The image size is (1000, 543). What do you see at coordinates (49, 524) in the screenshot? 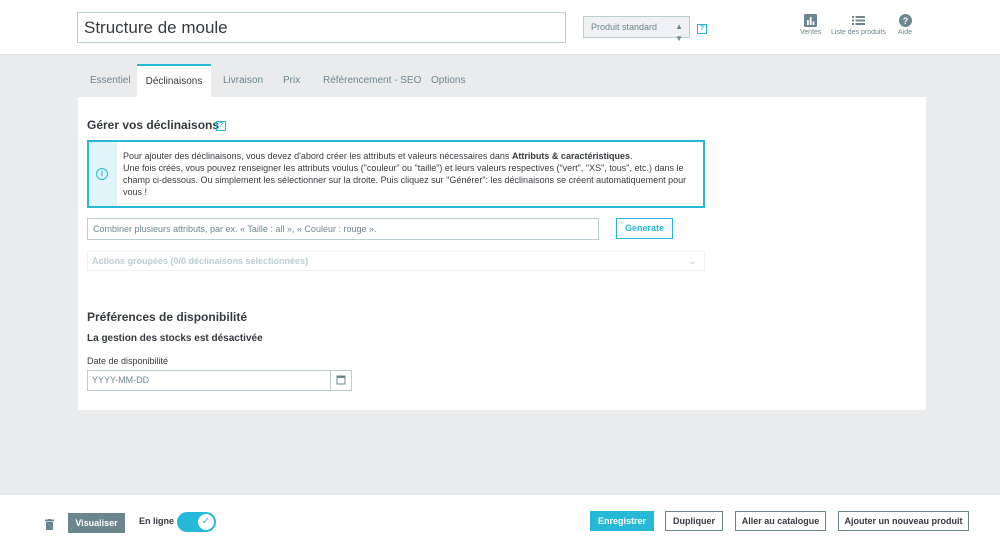
I see `trash-icon` at bounding box center [49, 524].